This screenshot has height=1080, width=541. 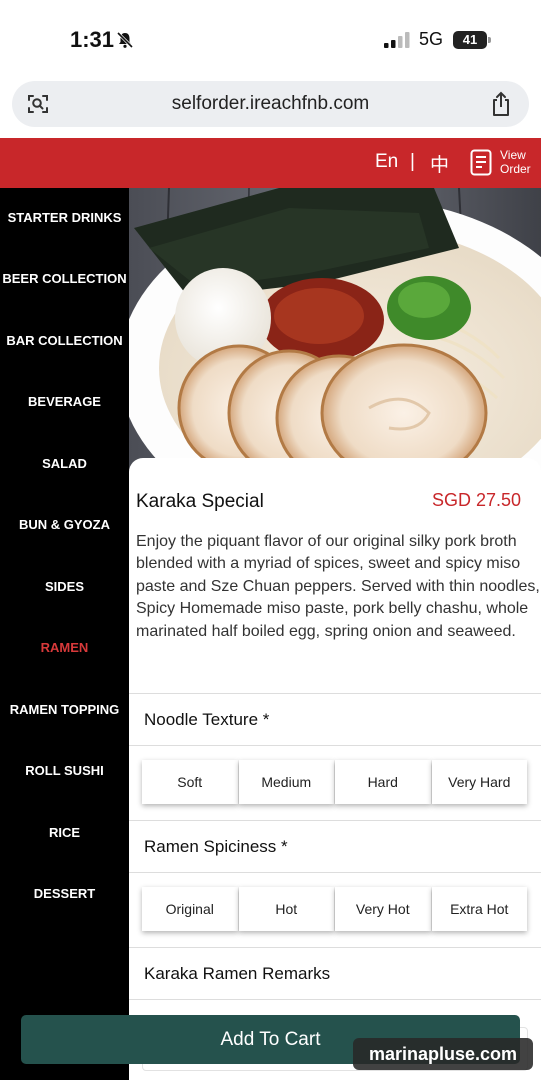 I want to click on sidebar-item-beer-collection: BEER COLLECTION, so click(x=64, y=279).